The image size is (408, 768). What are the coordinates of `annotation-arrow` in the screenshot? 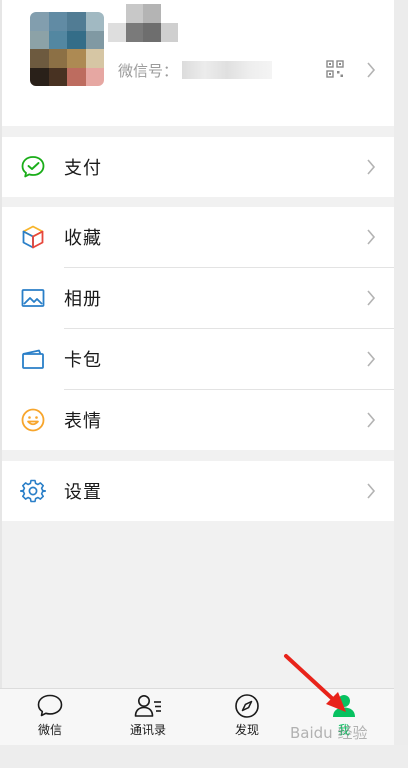 It's located at (315, 683).